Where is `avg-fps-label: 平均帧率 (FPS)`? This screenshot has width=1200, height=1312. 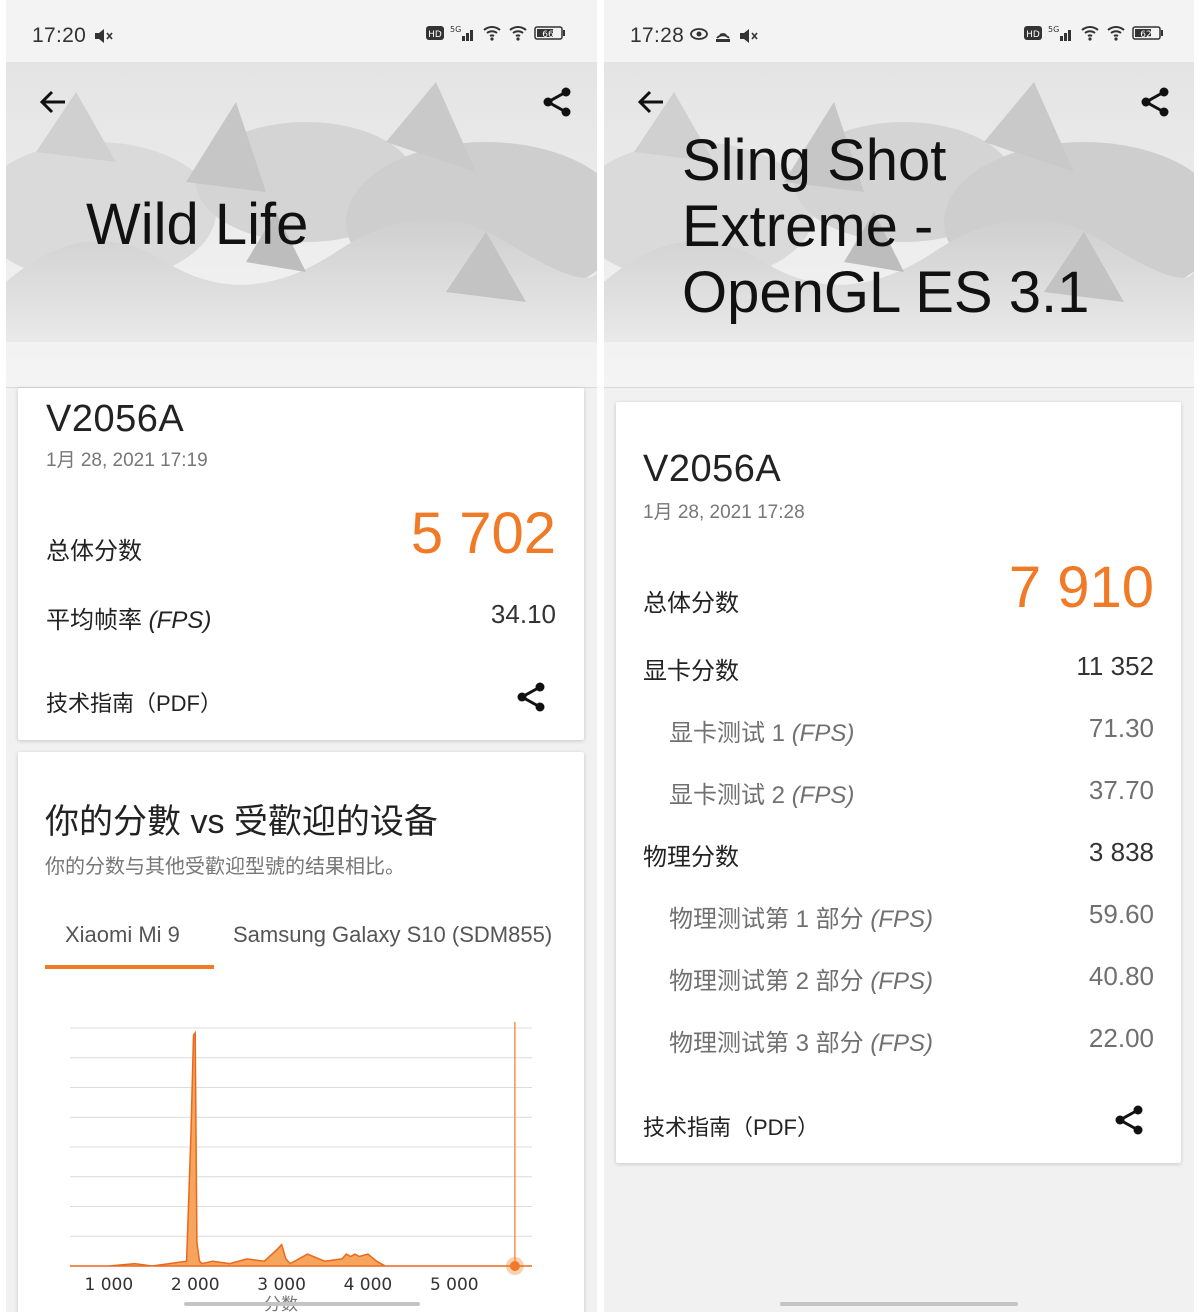
avg-fps-label: 平均帧率 (FPS) is located at coordinates (128, 617).